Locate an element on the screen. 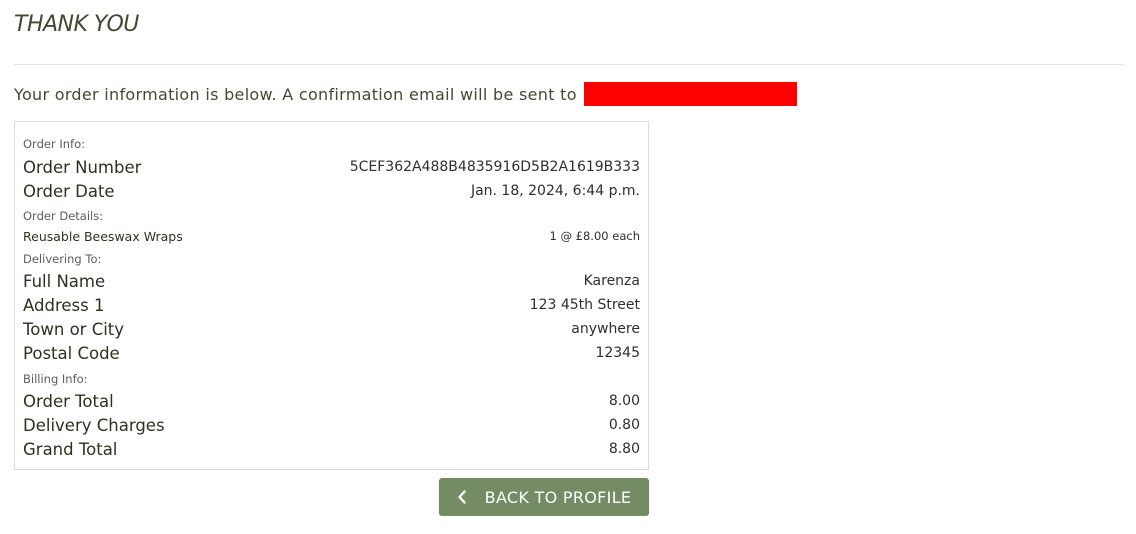  delivery-charges-row: Delivery Charges 0.80 is located at coordinates (331, 425).